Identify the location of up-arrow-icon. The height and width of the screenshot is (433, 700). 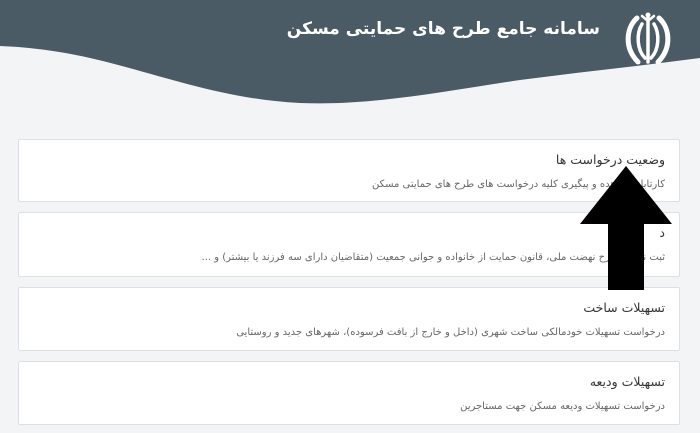
(626, 228).